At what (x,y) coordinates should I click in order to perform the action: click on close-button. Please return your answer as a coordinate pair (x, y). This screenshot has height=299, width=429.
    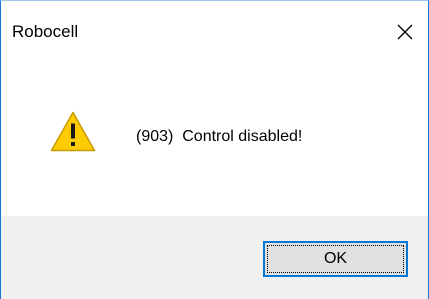
    Looking at the image, I should click on (405, 32).